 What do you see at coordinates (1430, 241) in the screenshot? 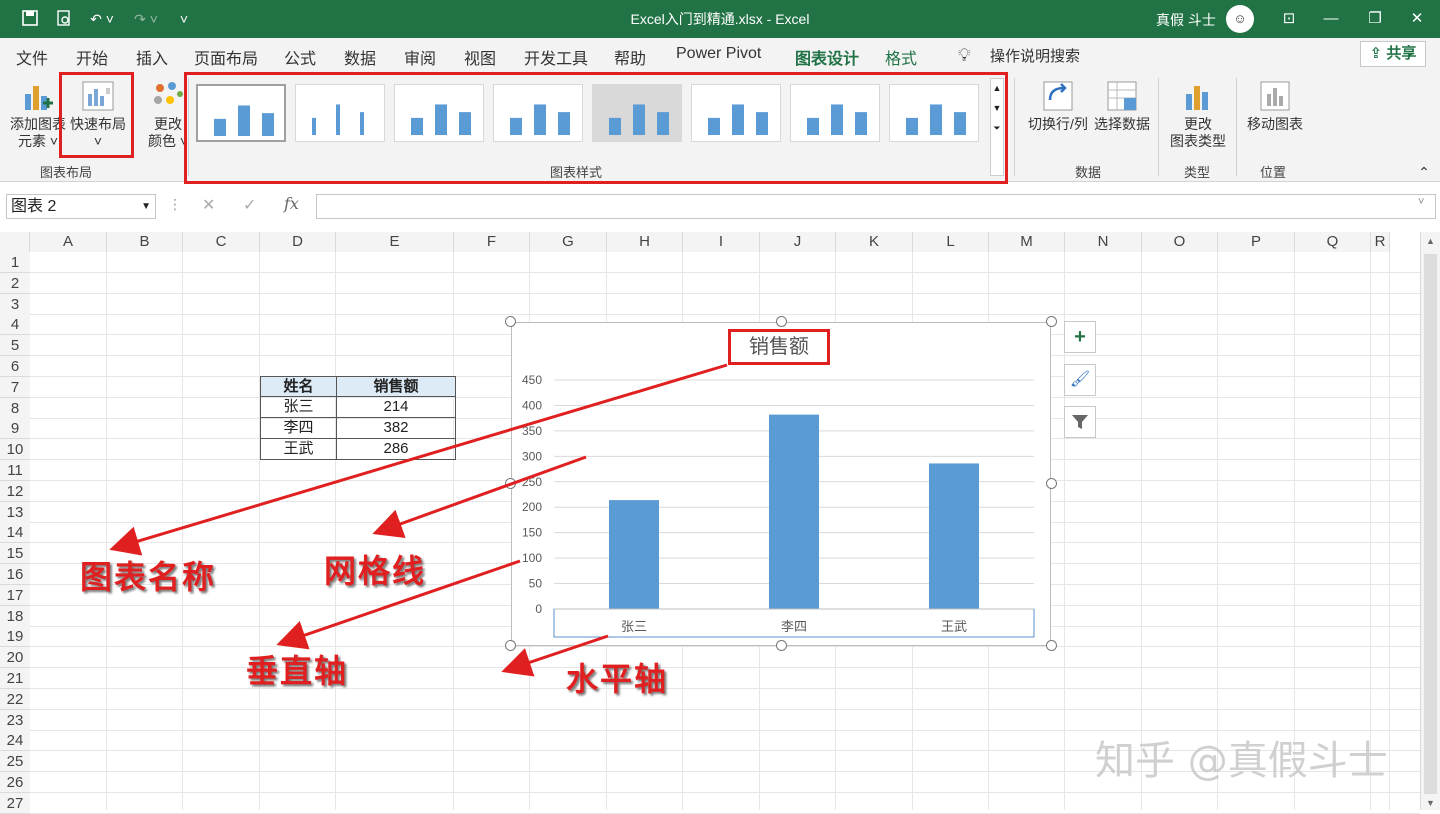
I see `scroll-up-icon: ▲` at bounding box center [1430, 241].